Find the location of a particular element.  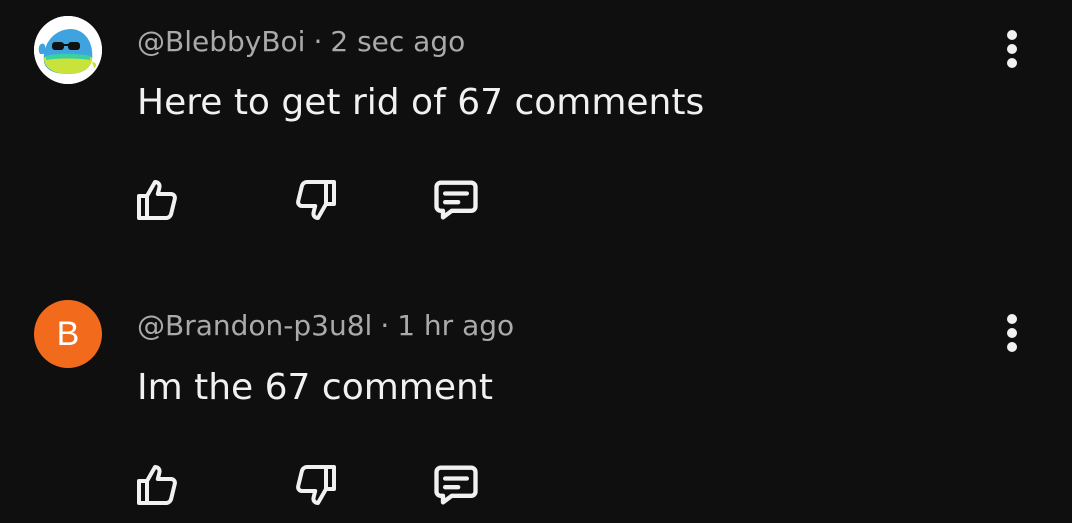

blob-with-sunglasses-avatar-icon is located at coordinates (68, 50).